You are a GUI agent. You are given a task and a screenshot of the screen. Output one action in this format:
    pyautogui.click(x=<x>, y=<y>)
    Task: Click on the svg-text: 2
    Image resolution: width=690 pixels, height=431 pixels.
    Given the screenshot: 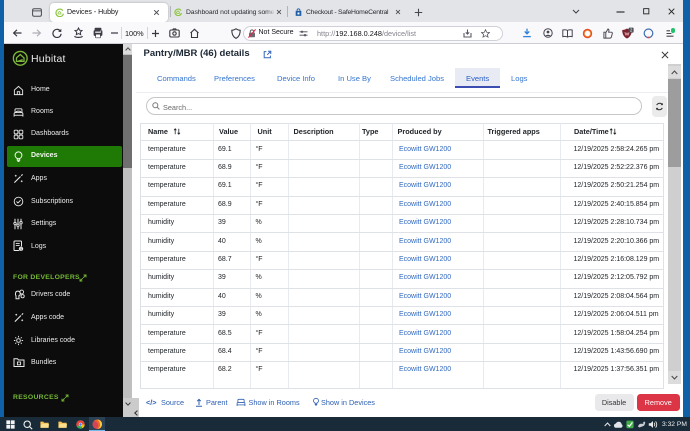 What is the action you would take?
    pyautogui.click(x=631, y=30)
    